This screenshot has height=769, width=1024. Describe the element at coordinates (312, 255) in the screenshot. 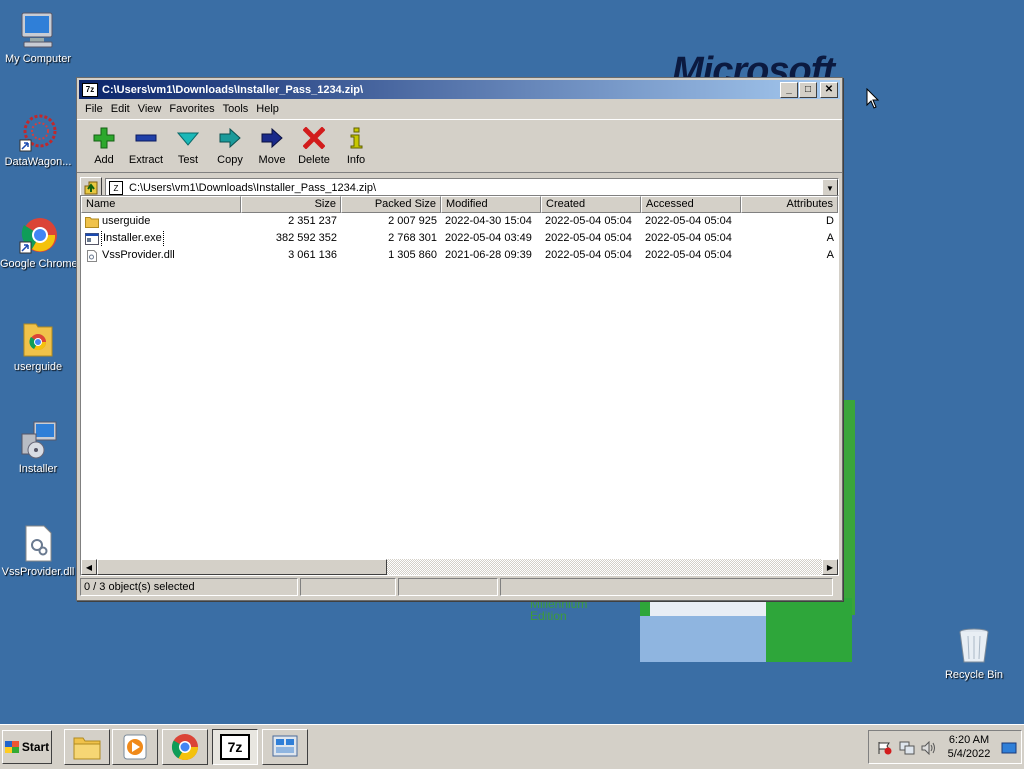

I see `file-size: 3 061 136` at that location.